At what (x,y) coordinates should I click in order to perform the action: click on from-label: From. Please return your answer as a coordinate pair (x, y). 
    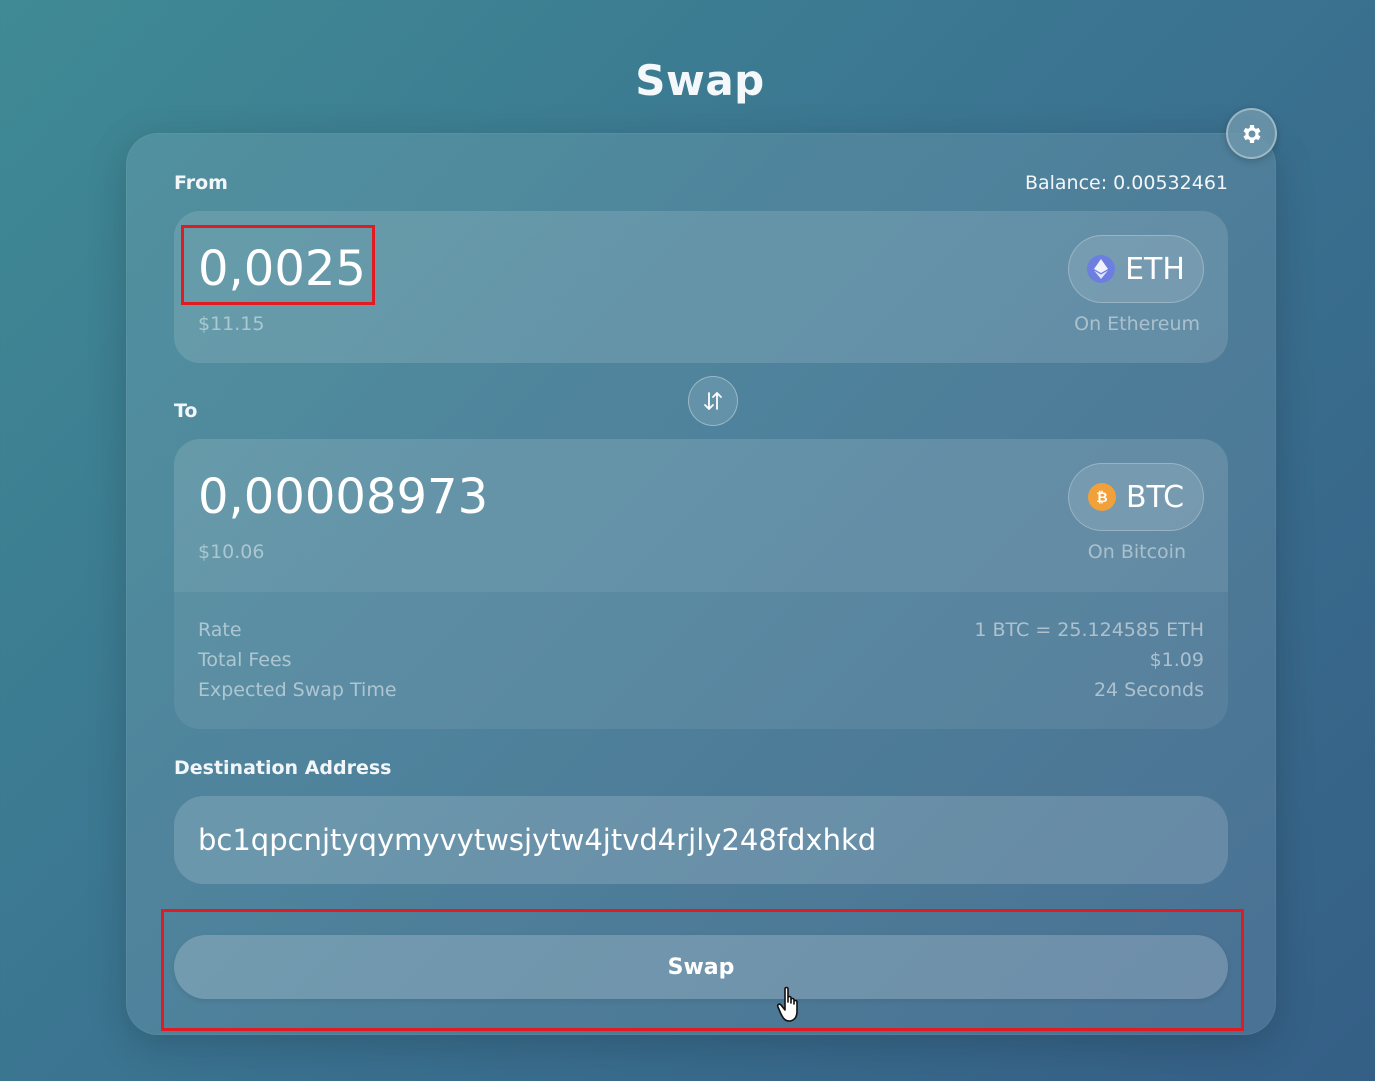
    Looking at the image, I should click on (201, 183).